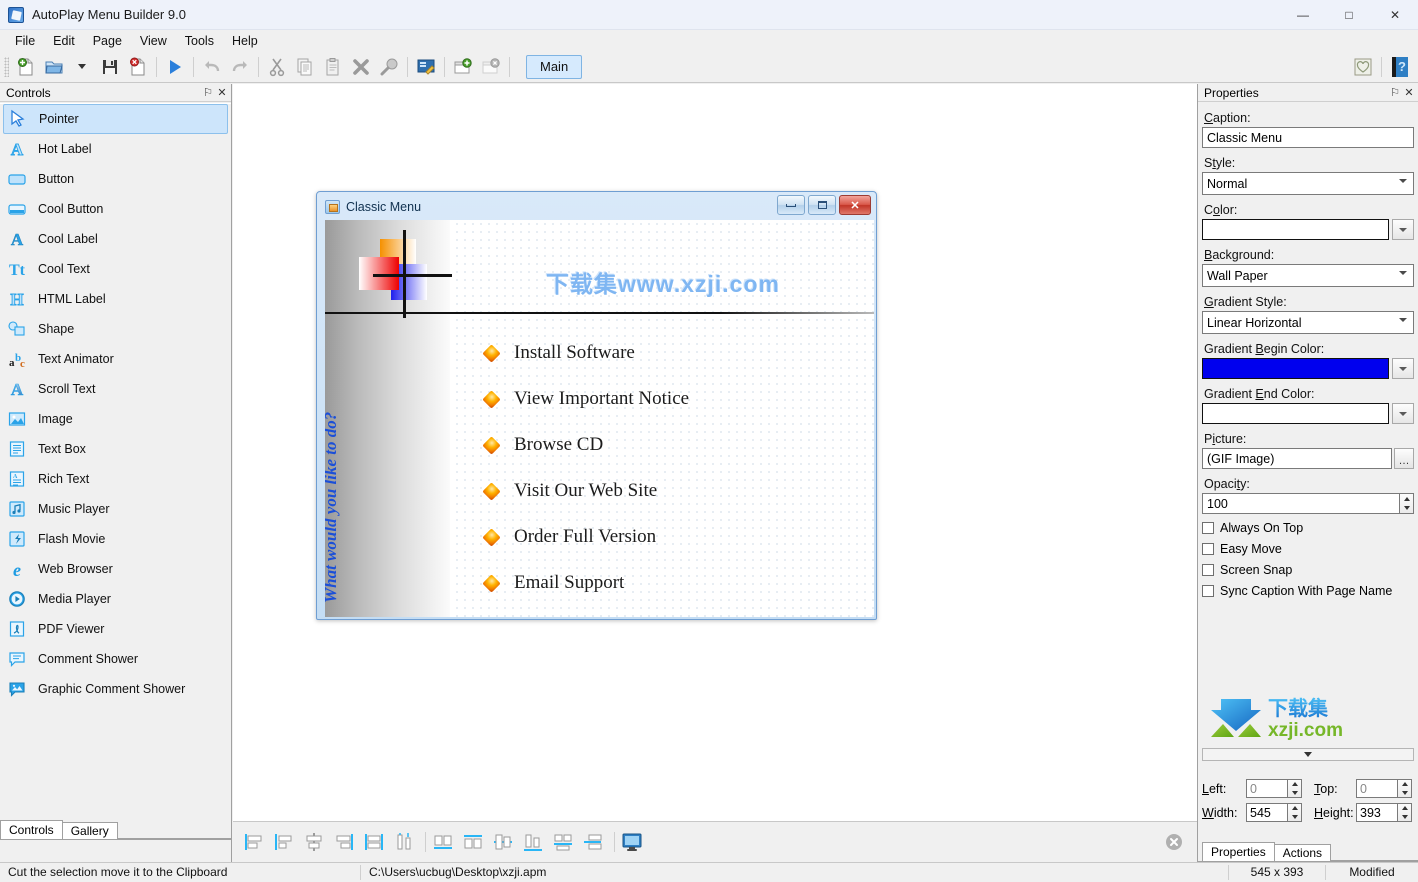  Describe the element at coordinates (314, 842) in the screenshot. I see `align-center-vertical-icon` at that location.